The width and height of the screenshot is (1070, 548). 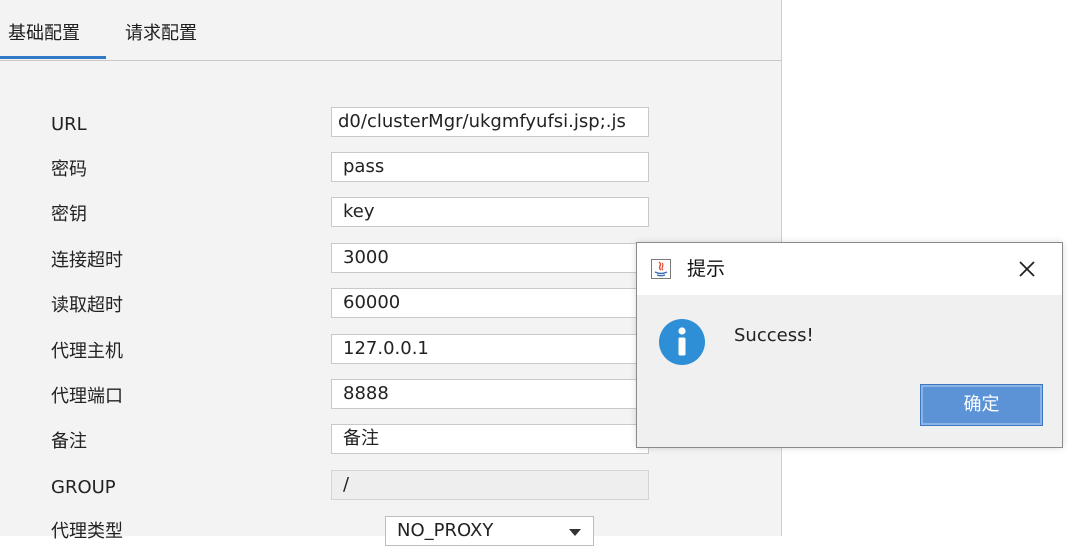 What do you see at coordinates (490, 349) in the screenshot?
I see `proxy-host-field: 127.0.0.1` at bounding box center [490, 349].